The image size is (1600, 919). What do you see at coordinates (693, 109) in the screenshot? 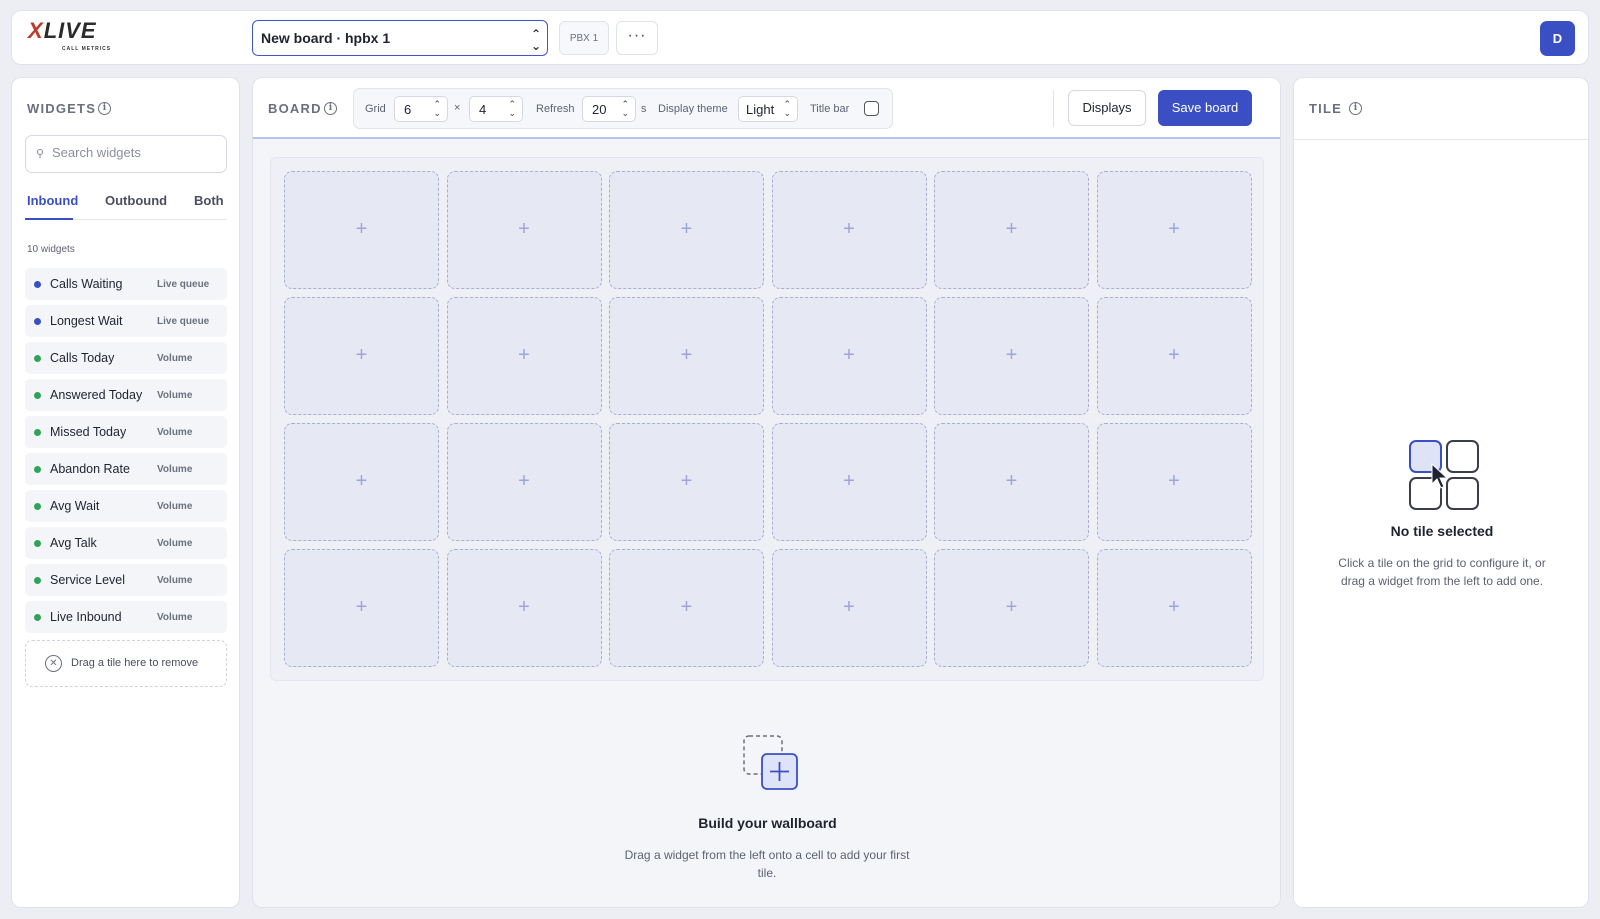
I see `display-theme-label: Display theme` at bounding box center [693, 109].